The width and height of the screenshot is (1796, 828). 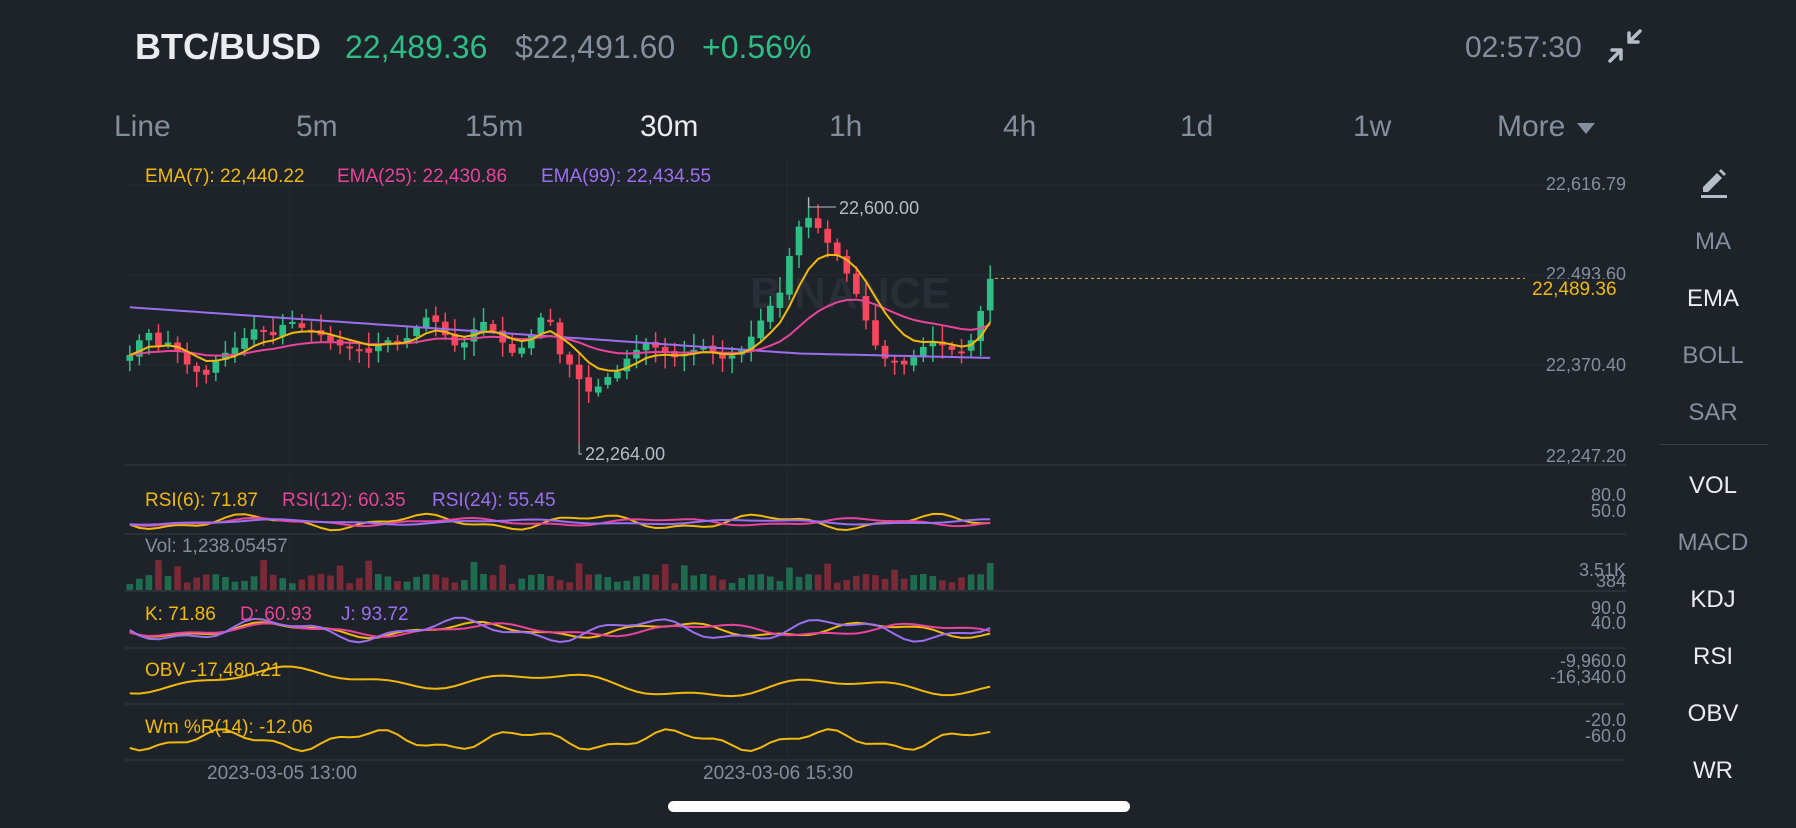 What do you see at coordinates (1713, 714) in the screenshot?
I see `indicator-obv: OBV` at bounding box center [1713, 714].